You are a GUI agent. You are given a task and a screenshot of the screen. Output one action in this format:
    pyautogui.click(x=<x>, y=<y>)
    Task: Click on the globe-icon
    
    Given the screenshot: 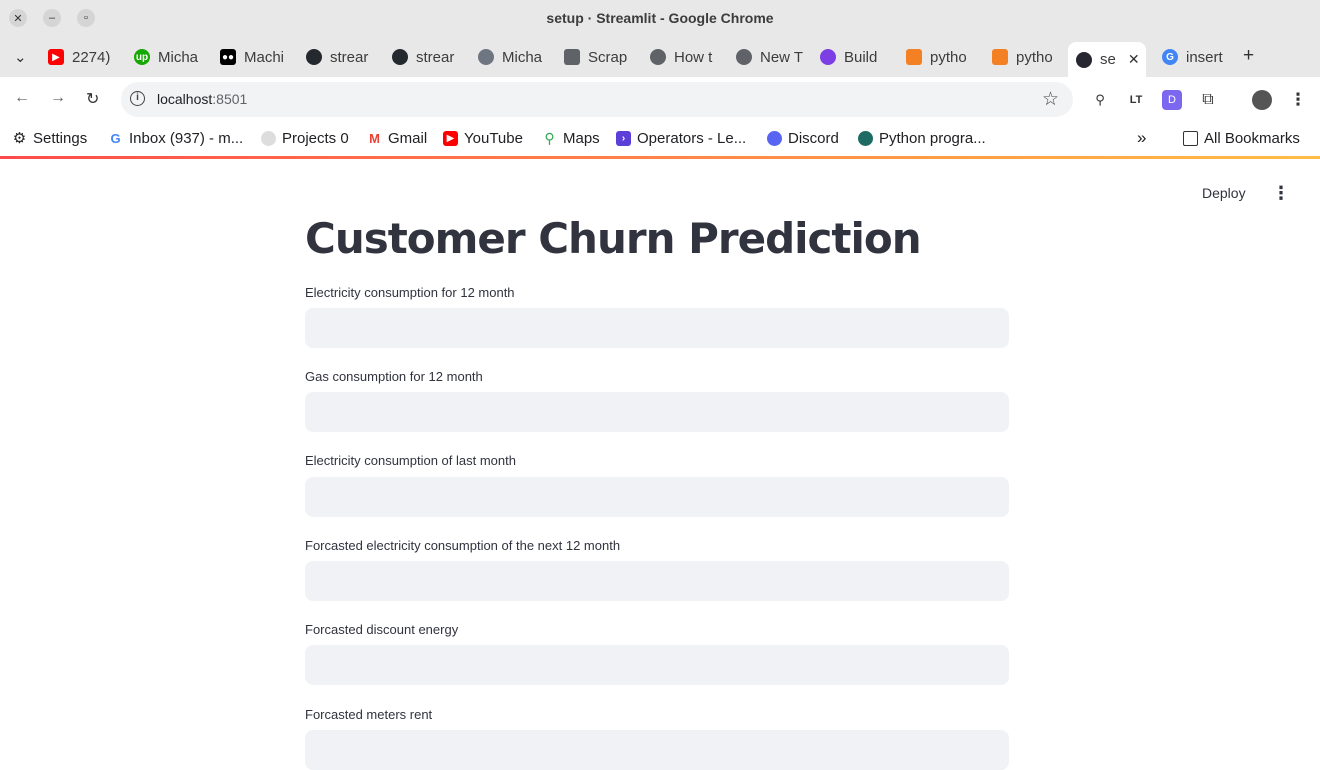 What is the action you would take?
    pyautogui.click(x=658, y=57)
    